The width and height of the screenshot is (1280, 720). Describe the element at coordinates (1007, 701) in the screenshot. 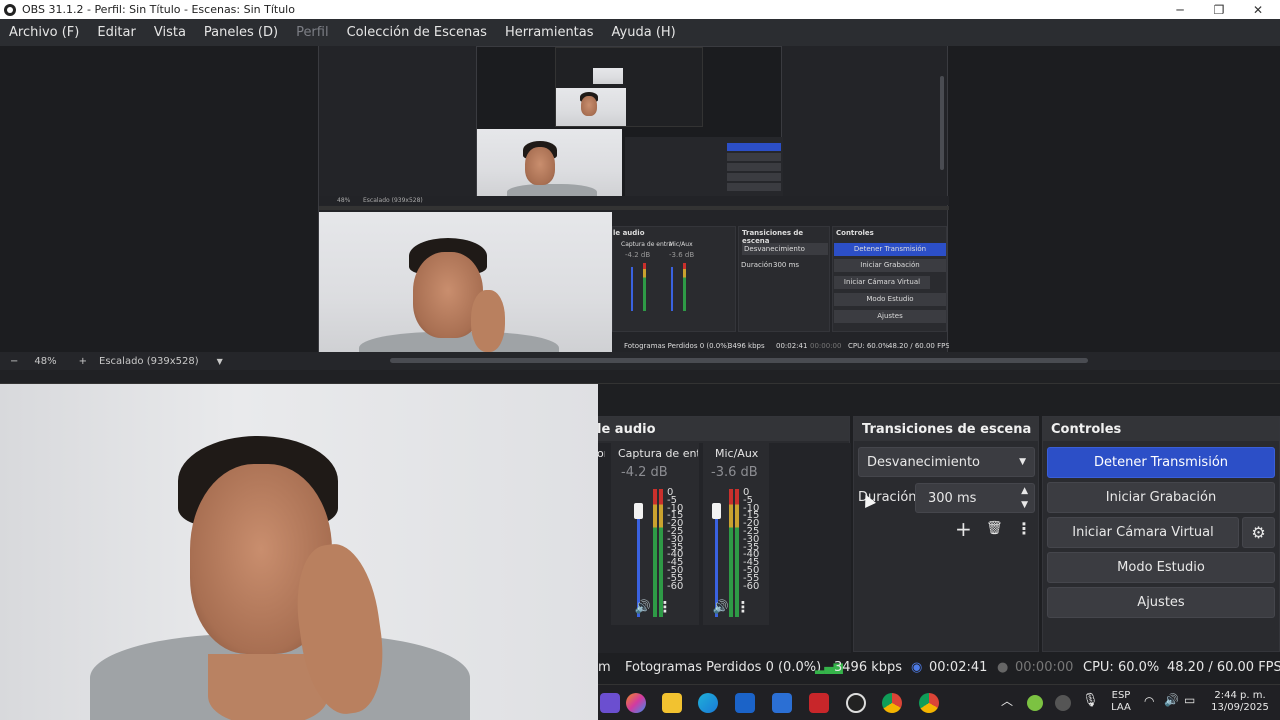

I see `tray-chevron-icon: ︿` at that location.